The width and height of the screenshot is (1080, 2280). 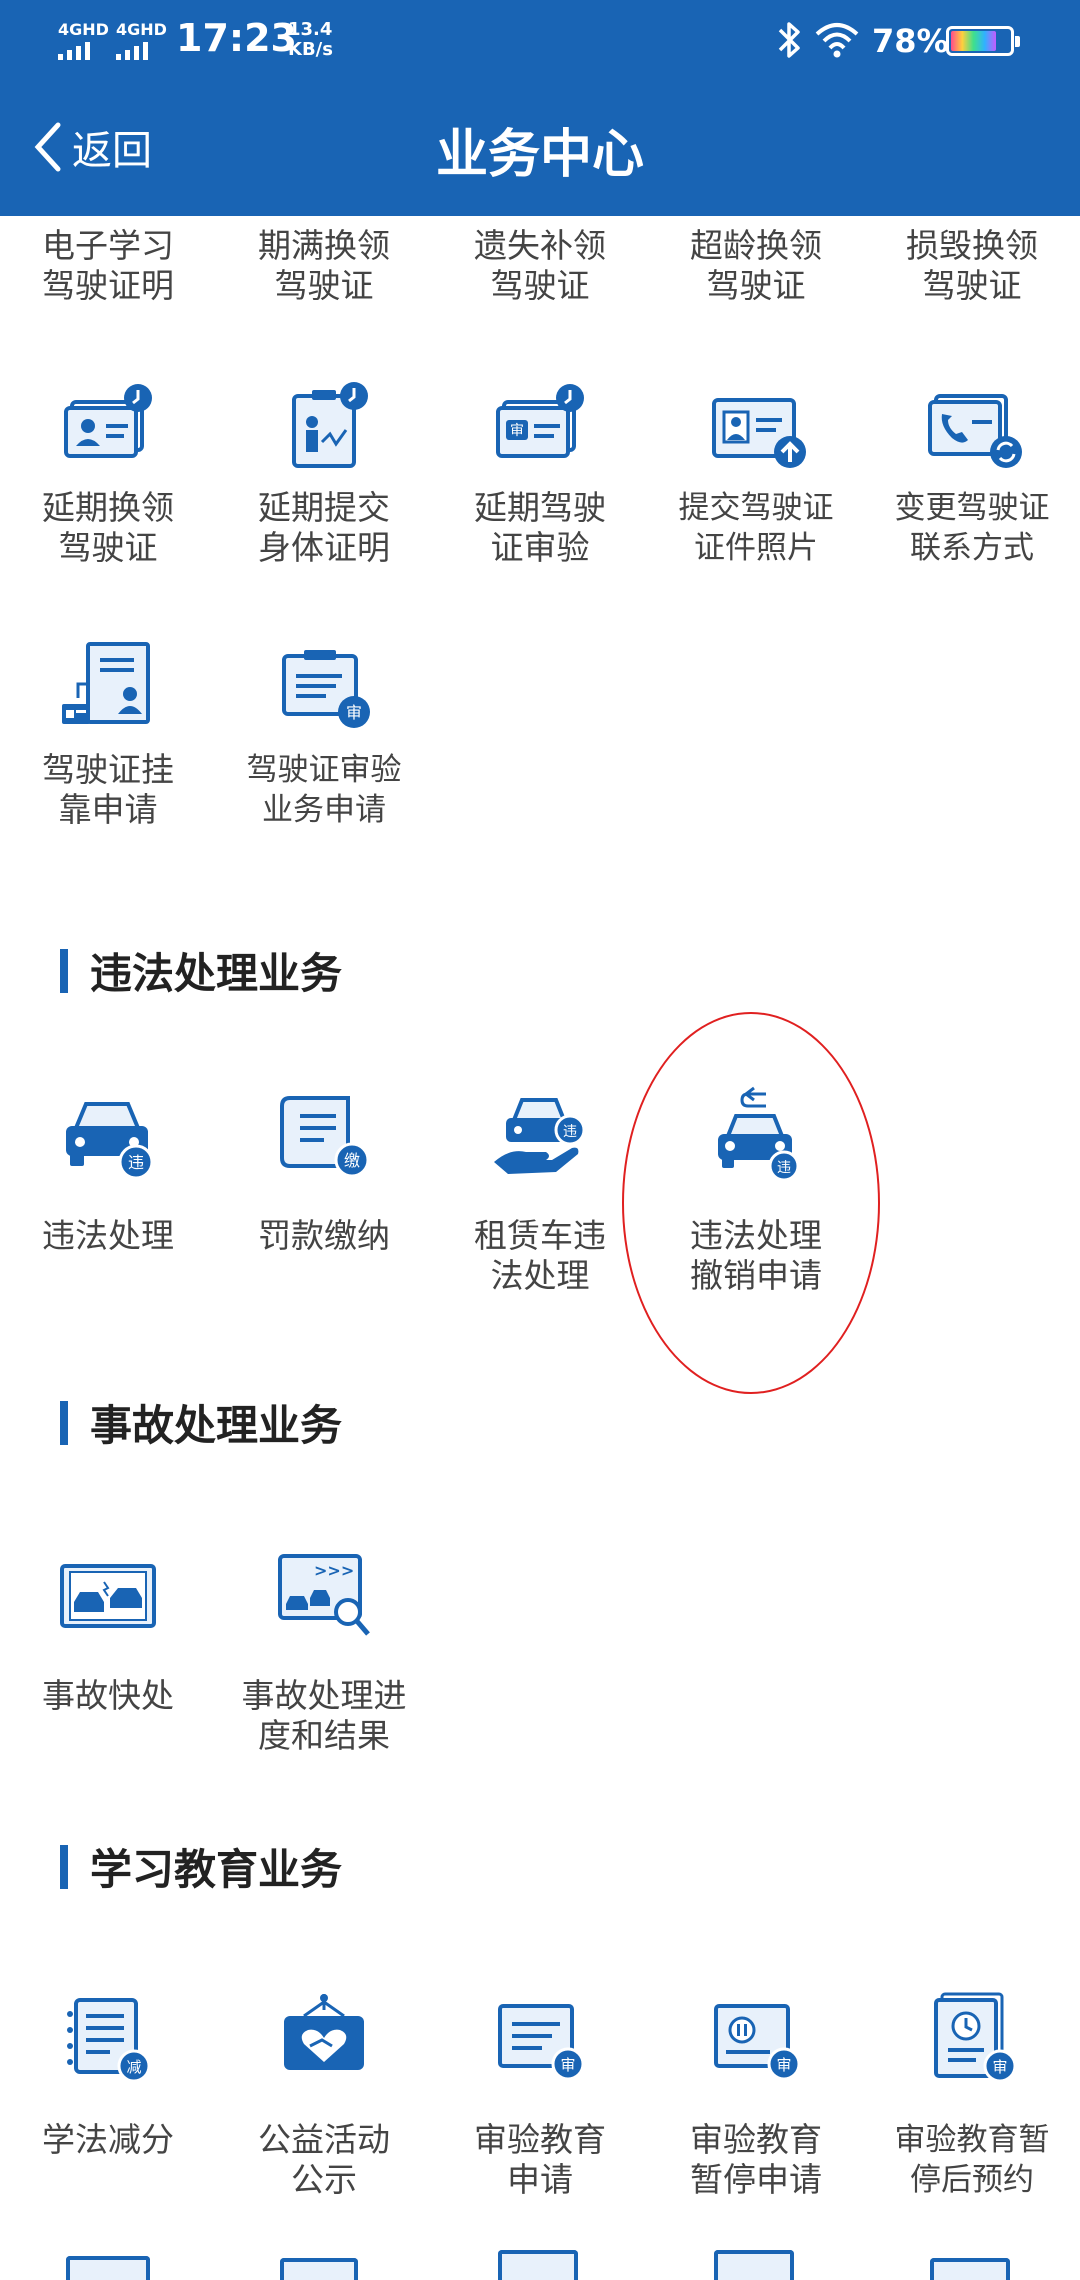 I want to click on service-review-apply: 审 驾驶证审验 业务申请, so click(x=324, y=738).